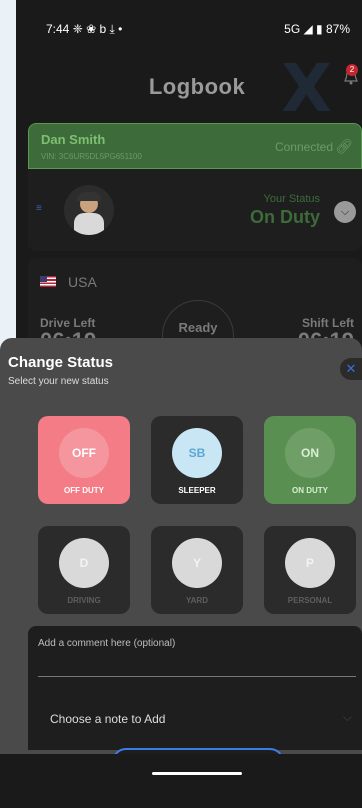  Describe the element at coordinates (89, 210) in the screenshot. I see `avatar` at that location.